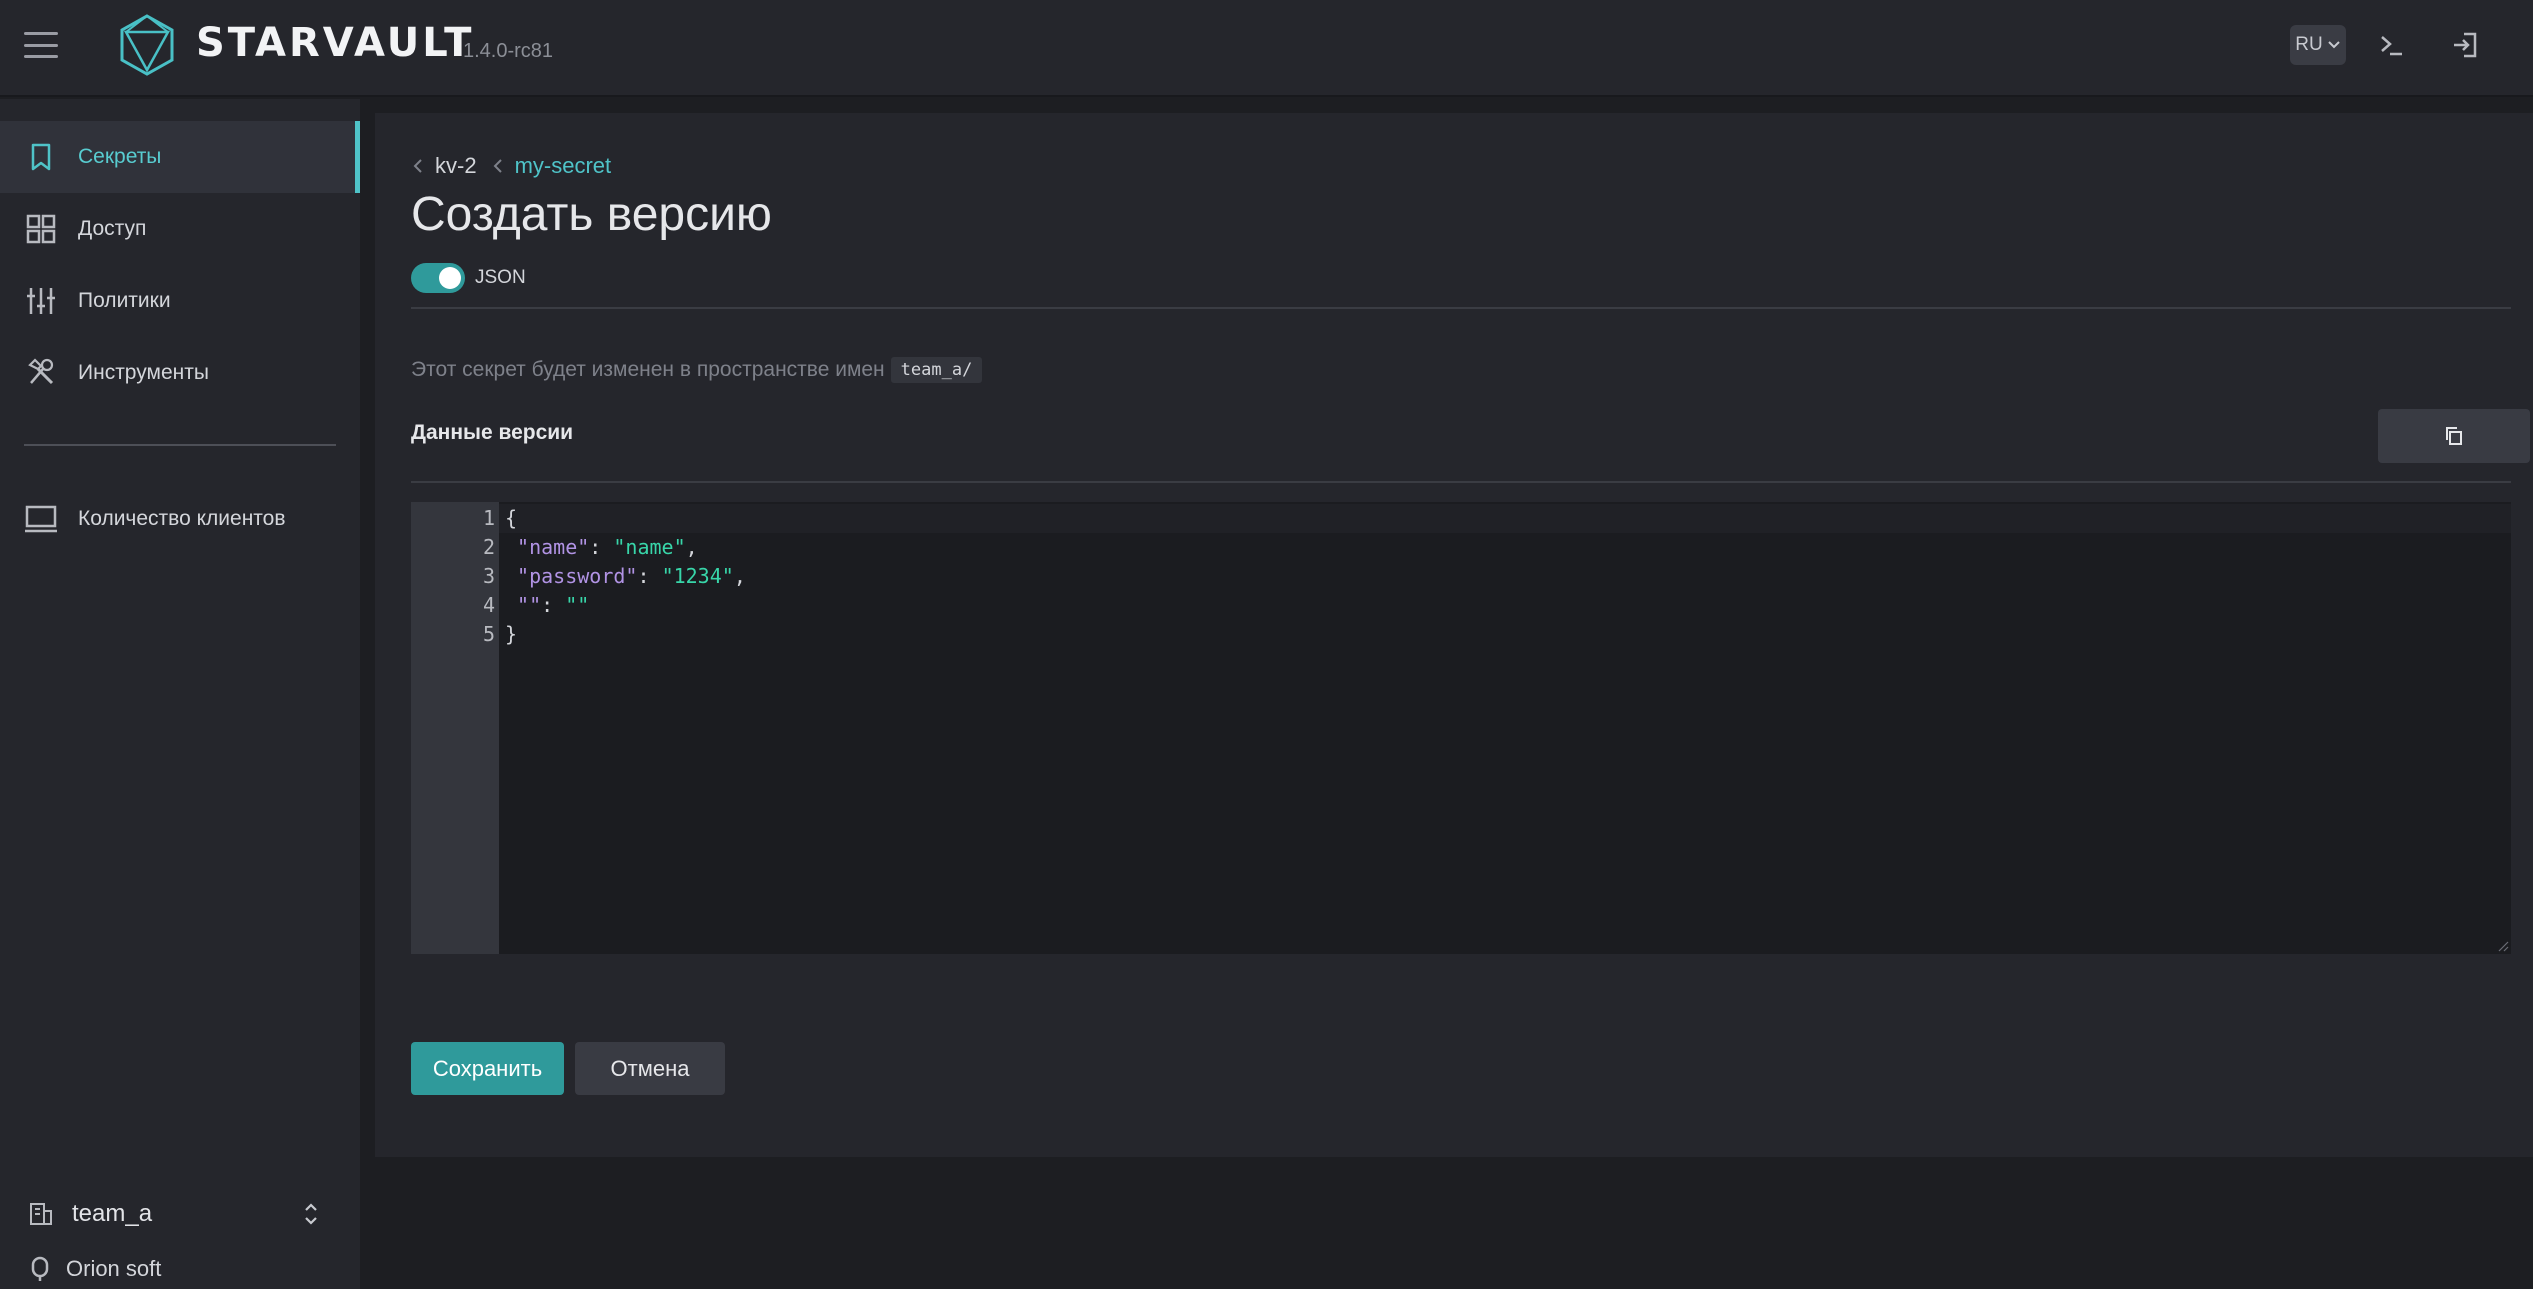 This screenshot has height=1289, width=2533. I want to click on app-version: 1.4.0-rc81, so click(508, 51).